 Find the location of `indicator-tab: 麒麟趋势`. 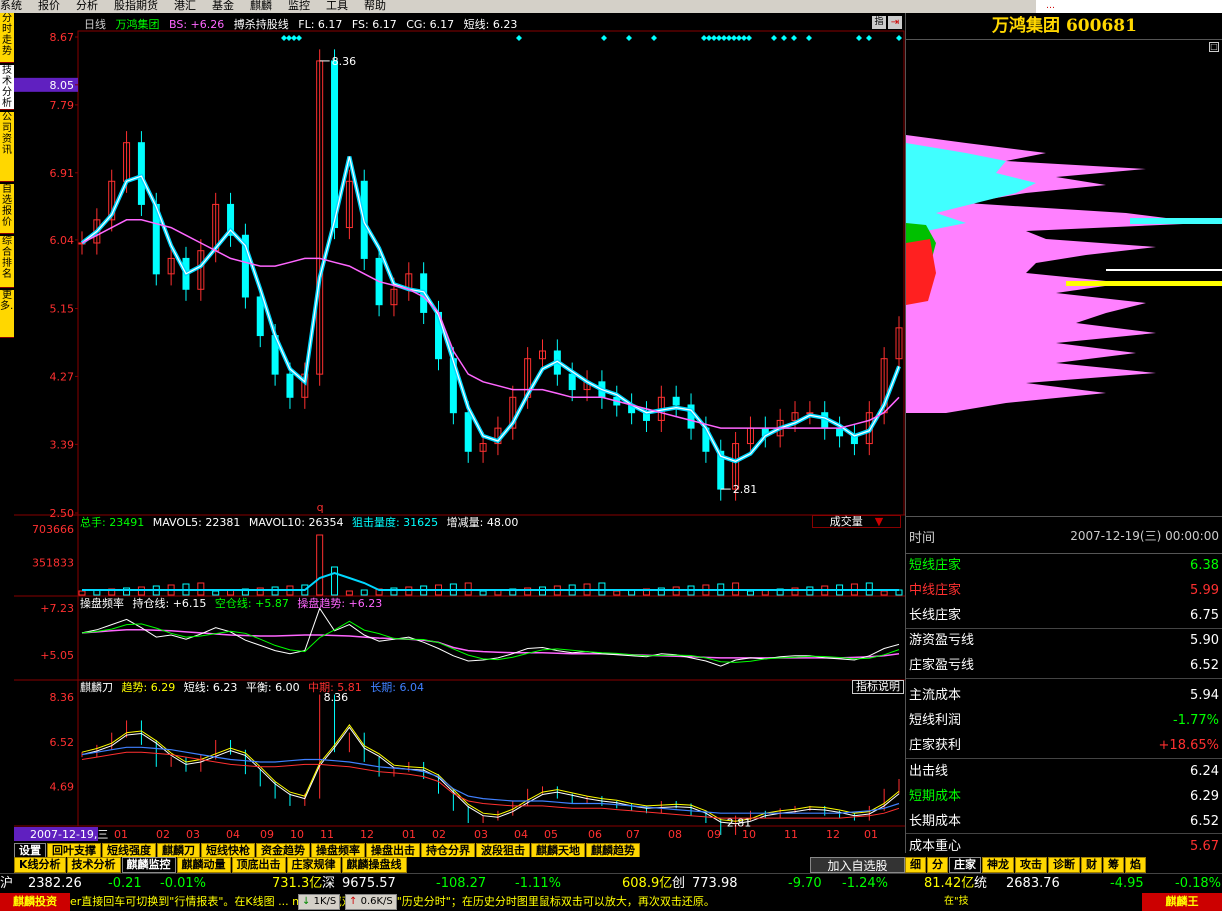

indicator-tab: 麒麟趋势 is located at coordinates (613, 850).